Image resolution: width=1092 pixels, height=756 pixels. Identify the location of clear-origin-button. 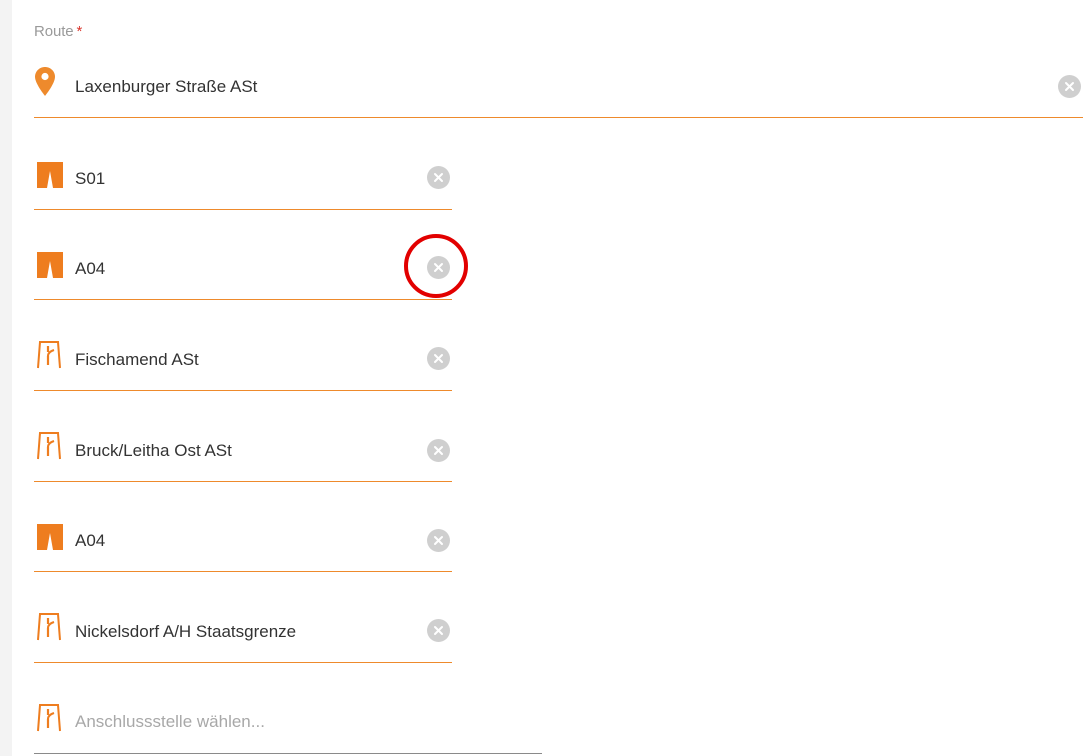
(1069, 86).